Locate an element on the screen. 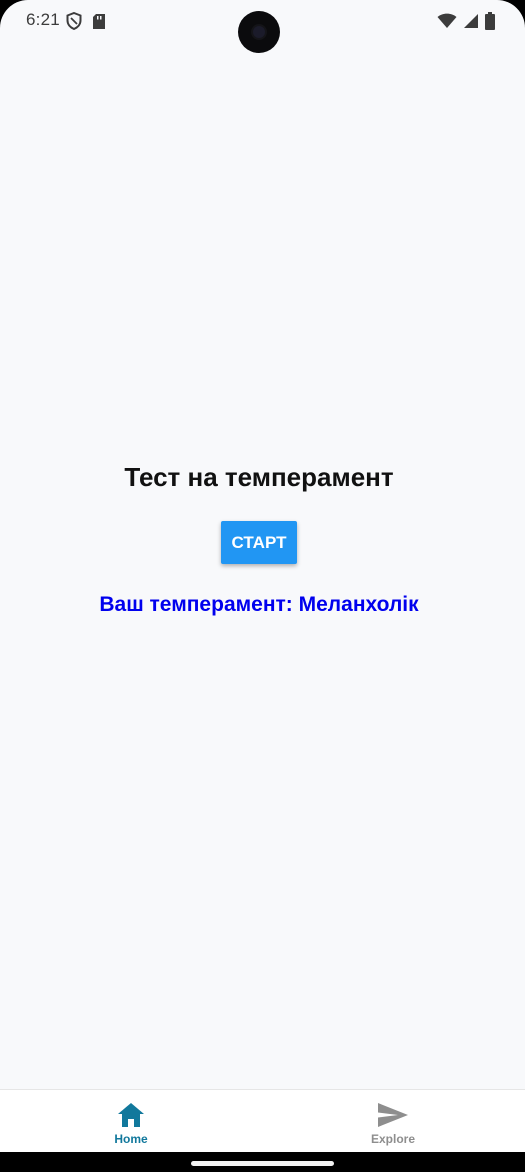 The width and height of the screenshot is (525, 1172). sd-card-icon is located at coordinates (99, 24).